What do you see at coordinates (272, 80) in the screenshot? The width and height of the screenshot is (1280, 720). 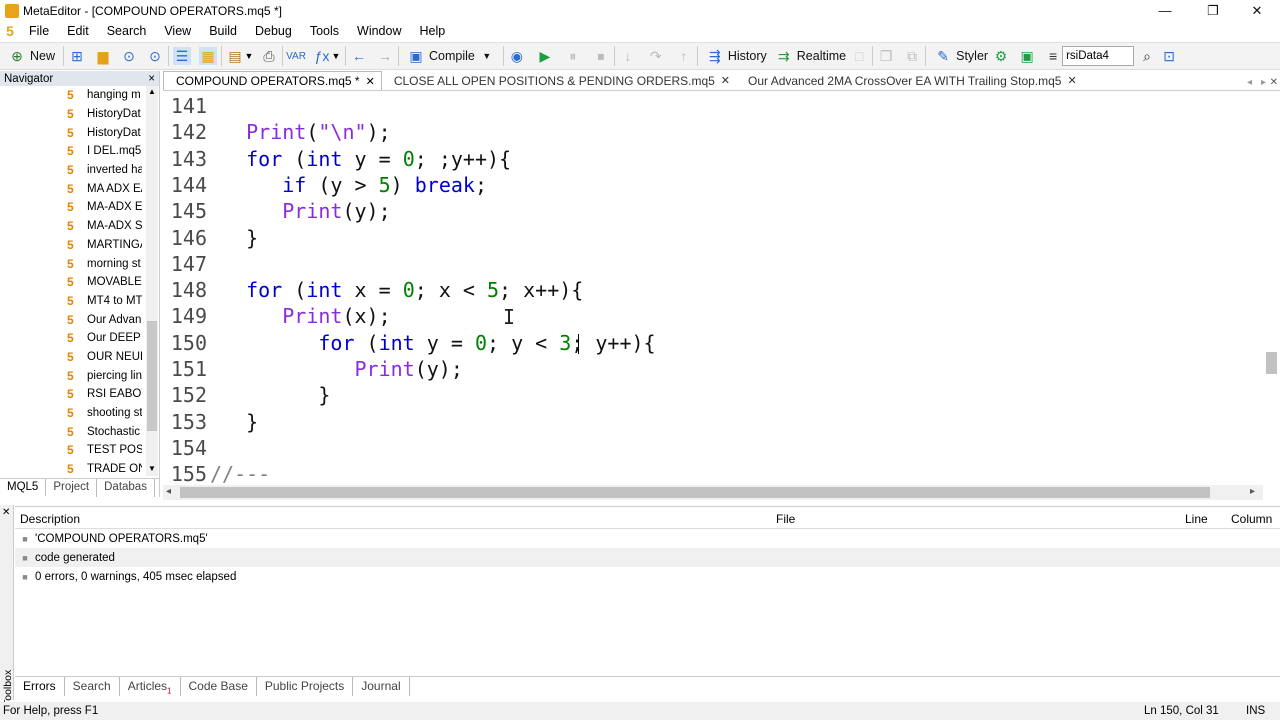 I see `tab-compound-operators: COMPOUND OPERATORS.mq5 * ✕` at bounding box center [272, 80].